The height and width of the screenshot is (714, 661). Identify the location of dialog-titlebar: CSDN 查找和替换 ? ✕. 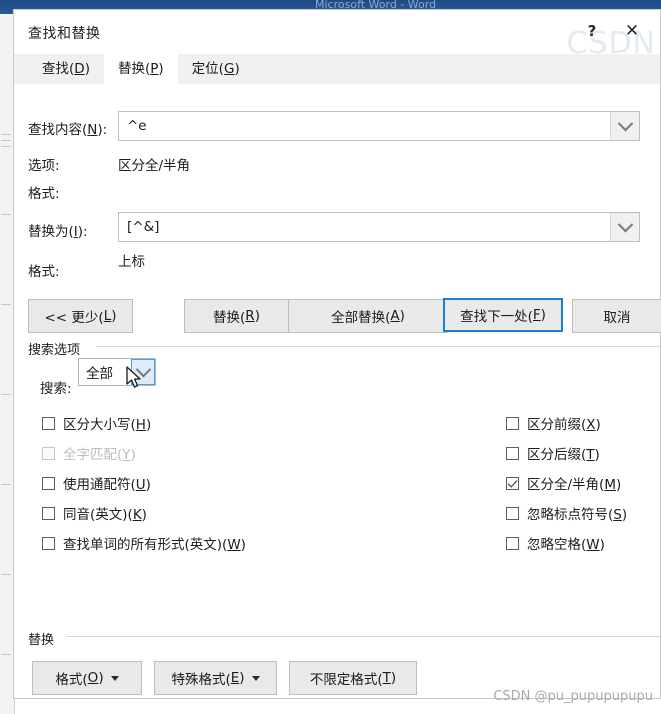
(337, 35).